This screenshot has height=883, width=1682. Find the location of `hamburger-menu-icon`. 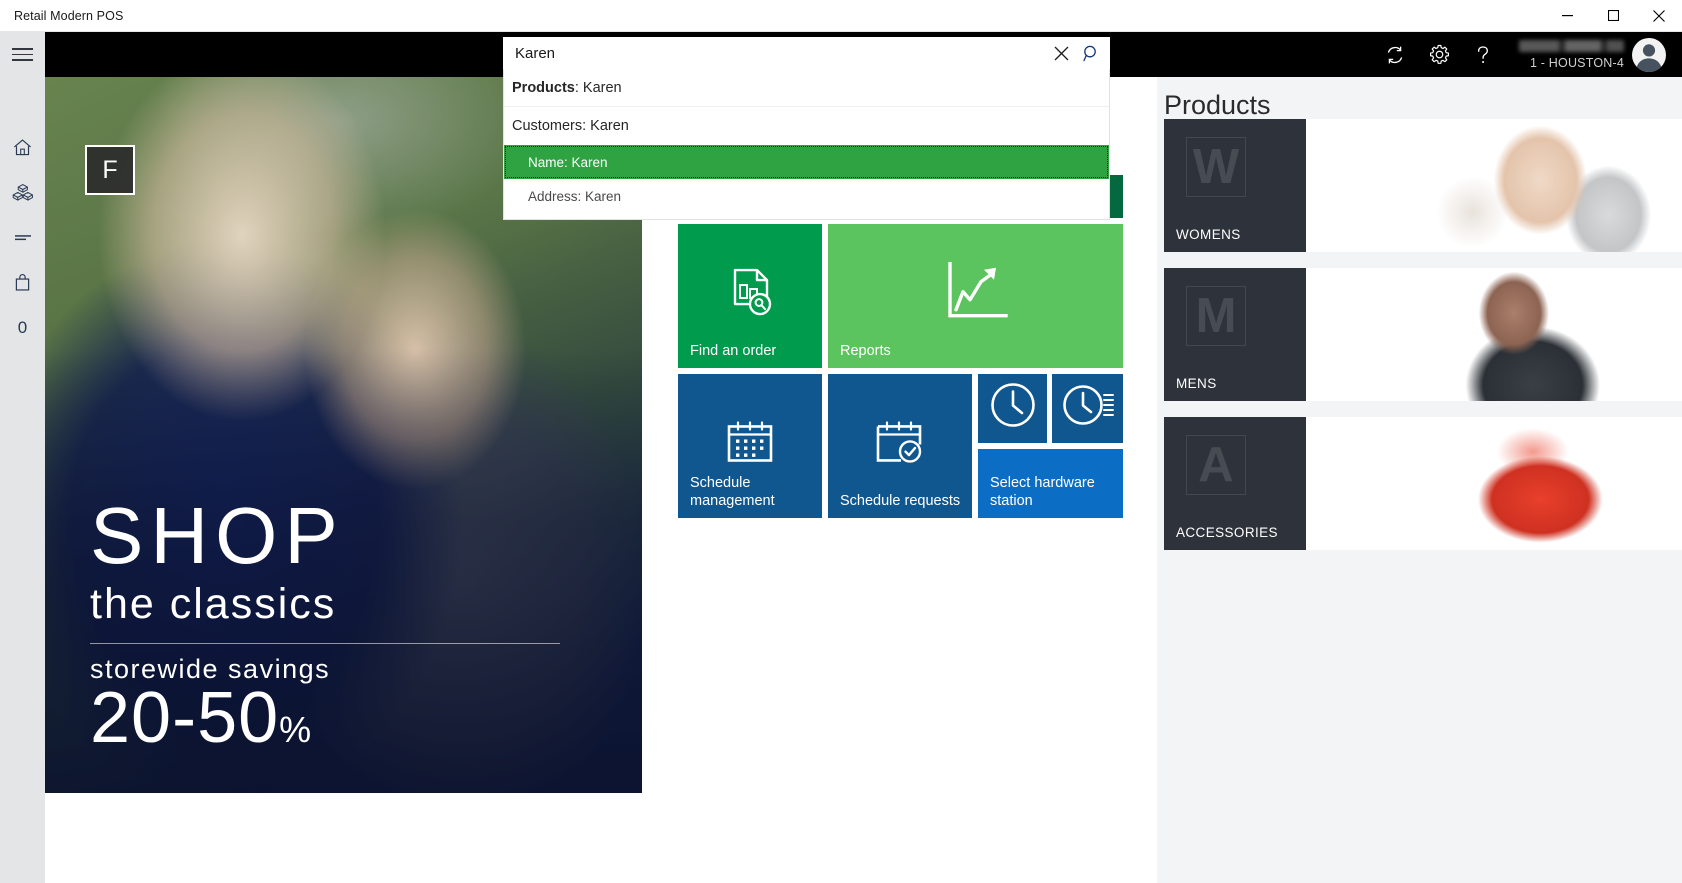

hamburger-menu-icon is located at coordinates (22, 54).